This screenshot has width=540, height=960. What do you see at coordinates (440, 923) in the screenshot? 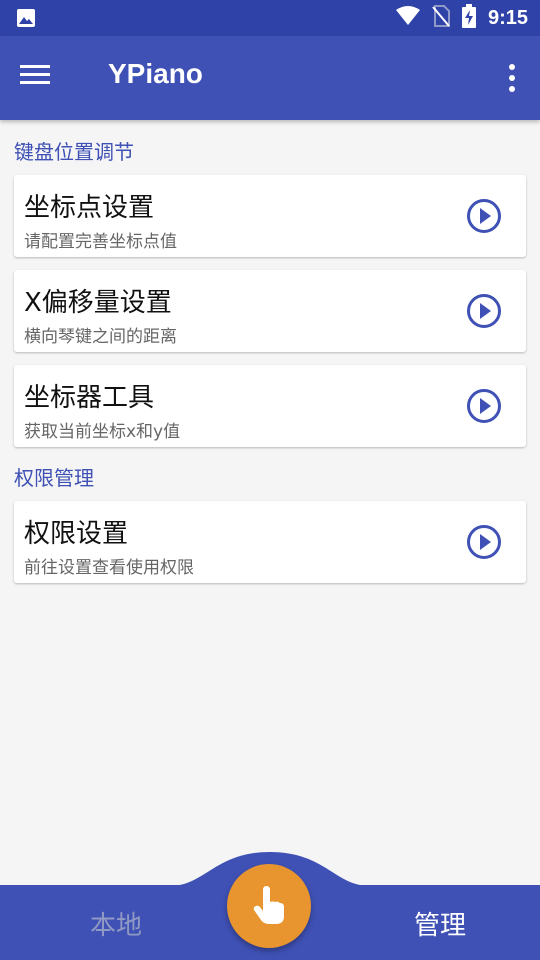
I see `nav-tab-manage: 管理` at bounding box center [440, 923].